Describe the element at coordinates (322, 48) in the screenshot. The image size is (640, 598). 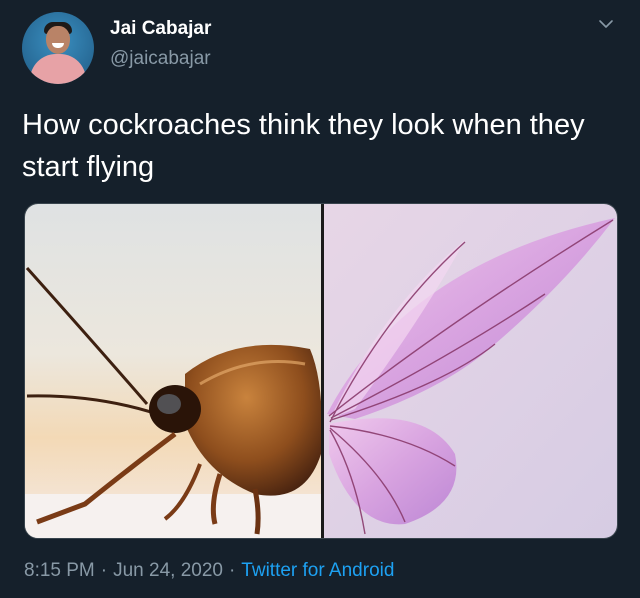
I see `tweet-header: Jai Cabajar @jaicabajar` at that location.